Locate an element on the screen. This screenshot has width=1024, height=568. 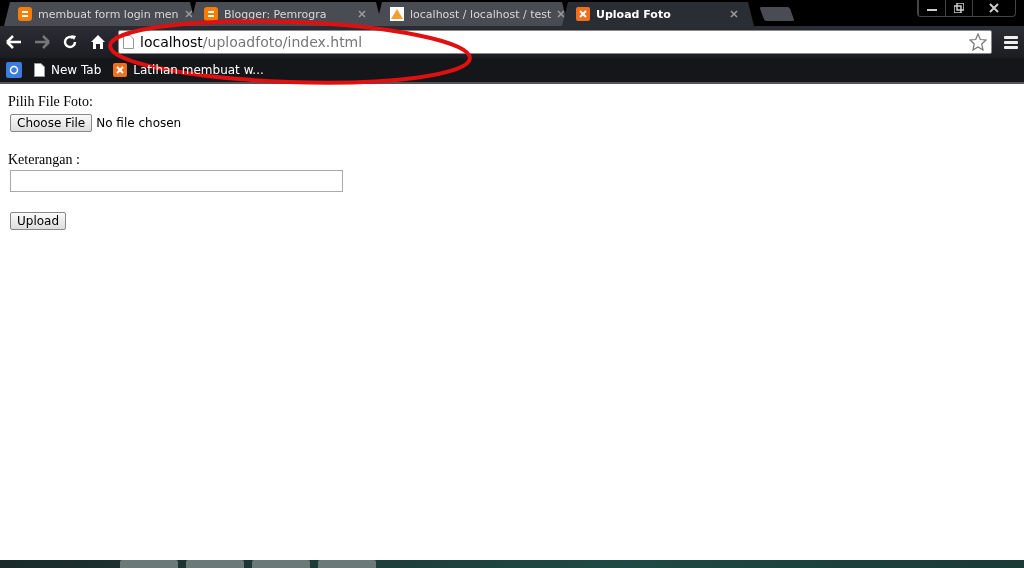
address-bar: localhost/uploadfoto/index.html is located at coordinates (555, 42).